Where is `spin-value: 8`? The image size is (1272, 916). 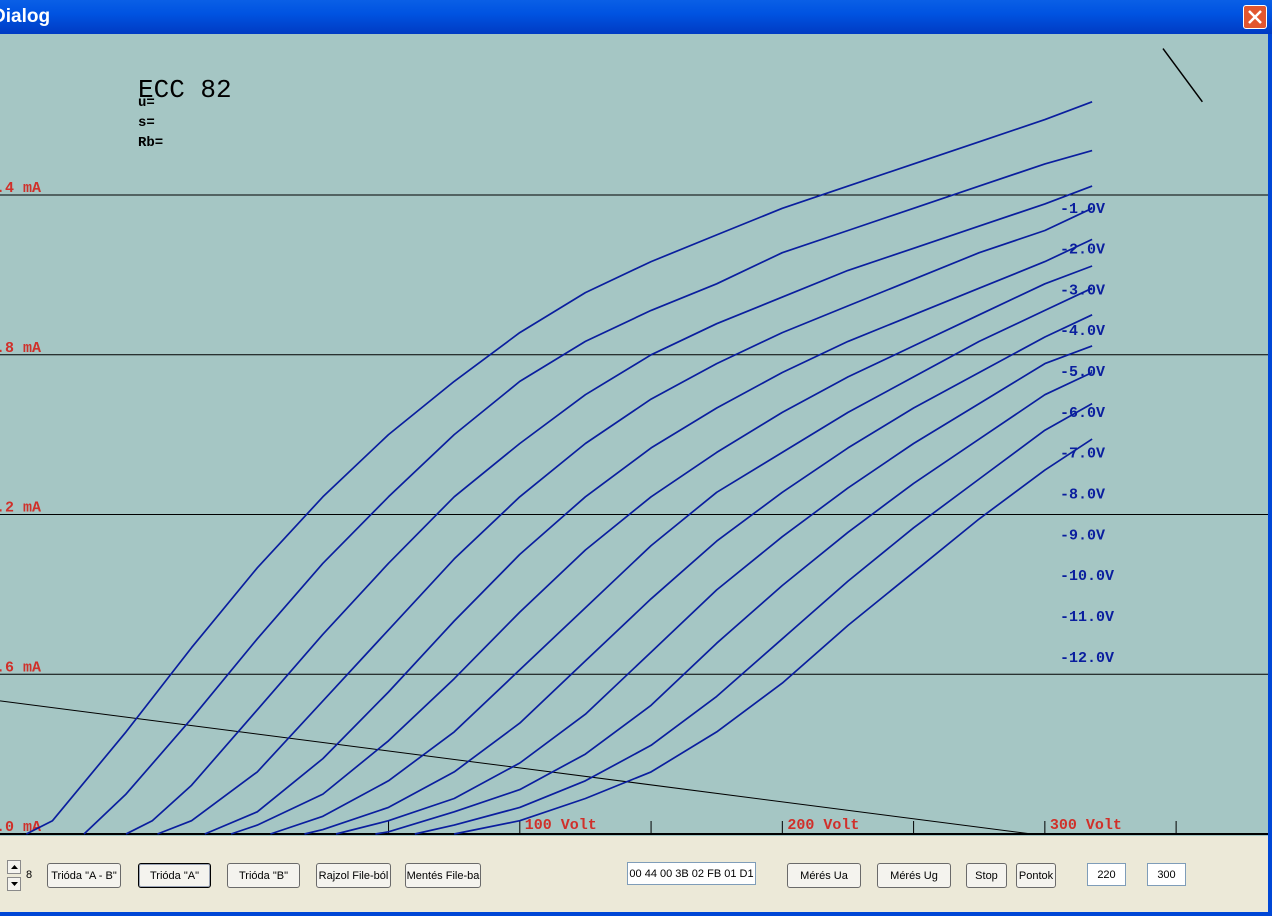
spin-value: 8 is located at coordinates (29, 875).